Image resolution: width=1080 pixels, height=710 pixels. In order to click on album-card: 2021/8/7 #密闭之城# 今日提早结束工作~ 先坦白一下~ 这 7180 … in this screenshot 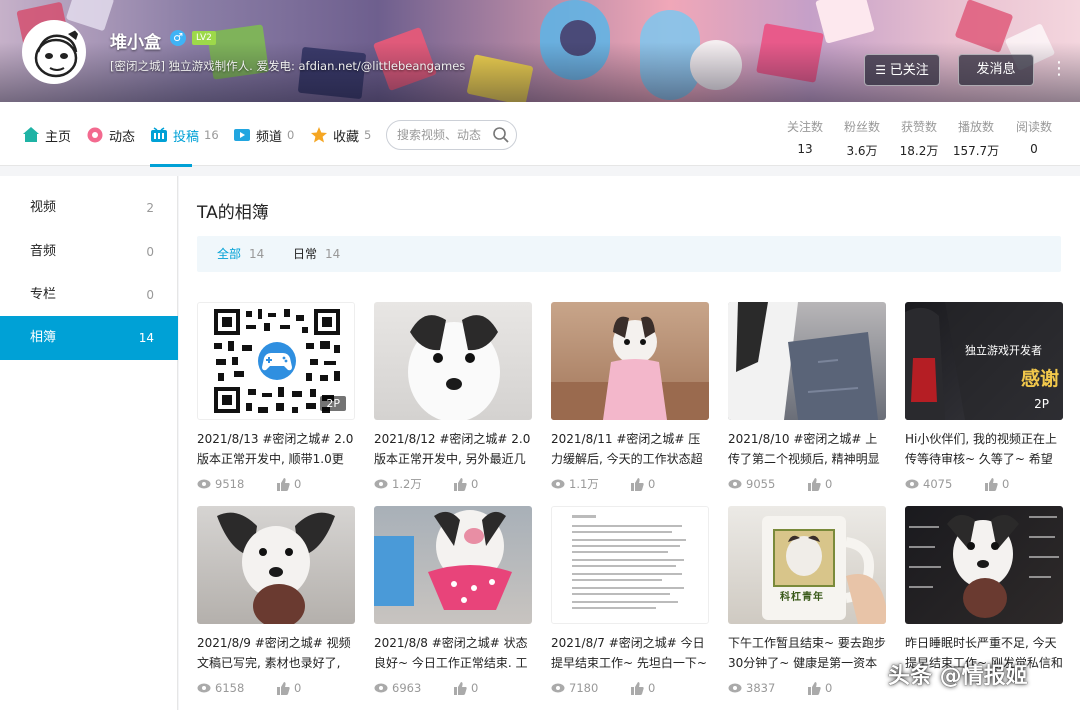, I will do `click(630, 601)`.